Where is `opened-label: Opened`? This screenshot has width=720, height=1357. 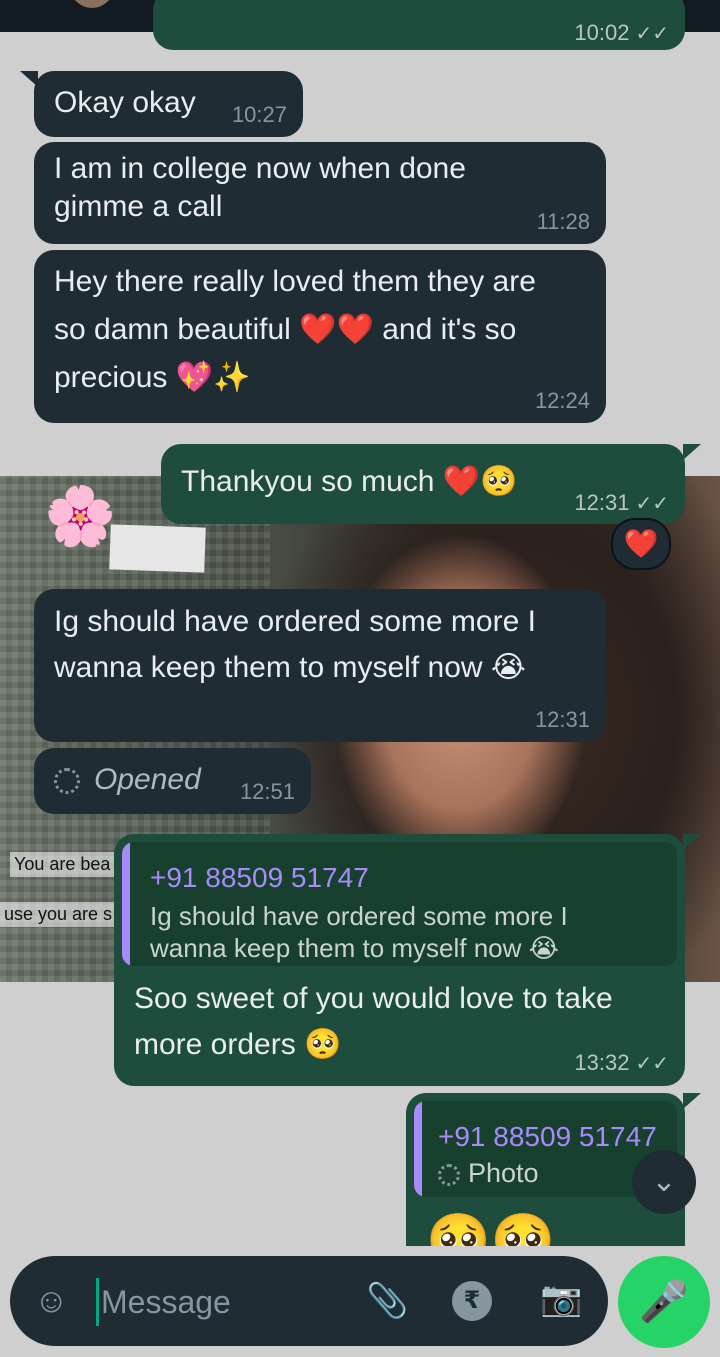 opened-label: Opened is located at coordinates (147, 779).